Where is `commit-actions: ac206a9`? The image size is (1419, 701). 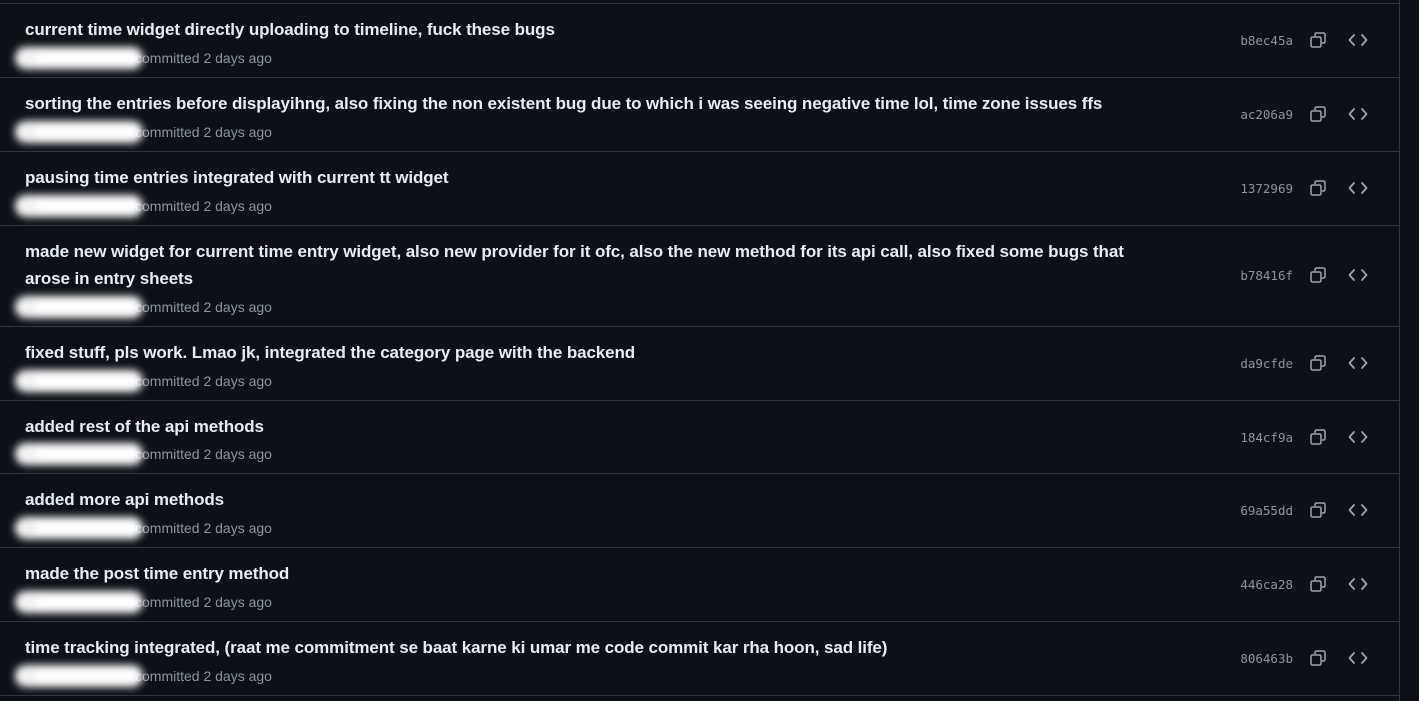
commit-actions: ac206a9 is located at coordinates (1319, 114).